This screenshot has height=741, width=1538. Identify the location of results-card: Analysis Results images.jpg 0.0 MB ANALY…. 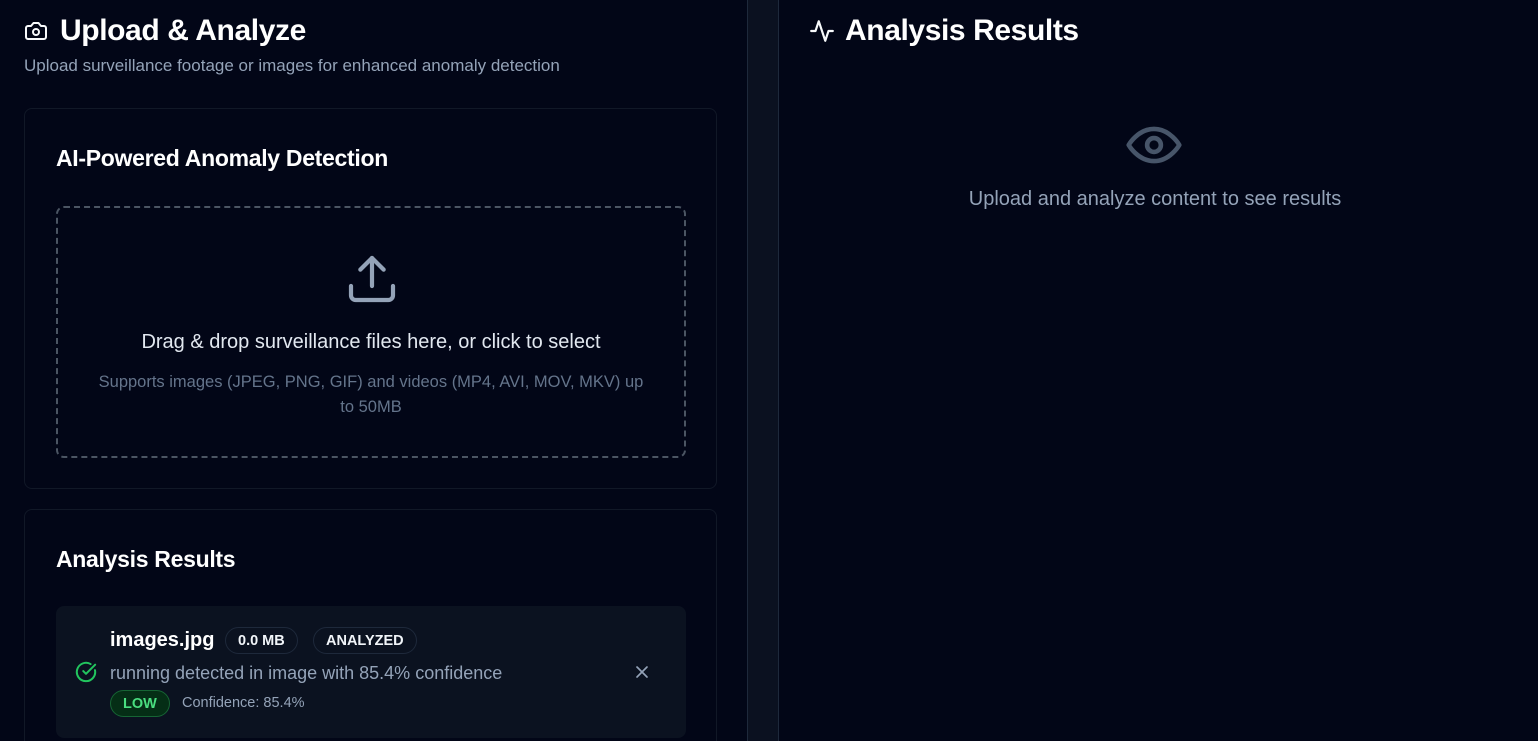
(370, 625).